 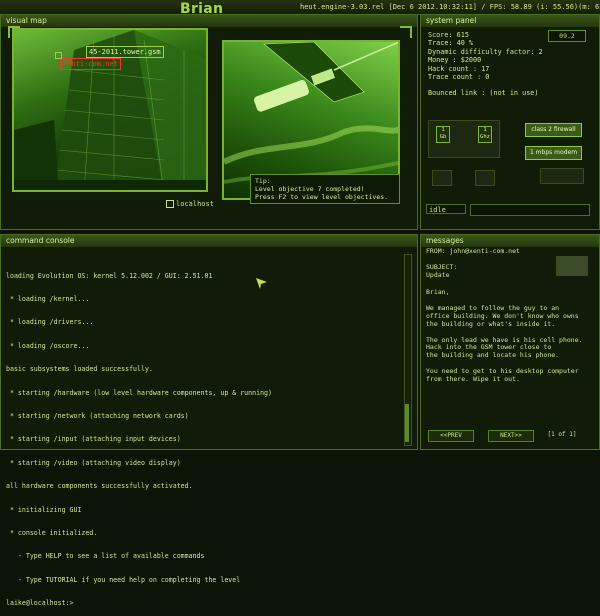 I want to click on console-line: * initializing GUI, so click(x=44, y=509).